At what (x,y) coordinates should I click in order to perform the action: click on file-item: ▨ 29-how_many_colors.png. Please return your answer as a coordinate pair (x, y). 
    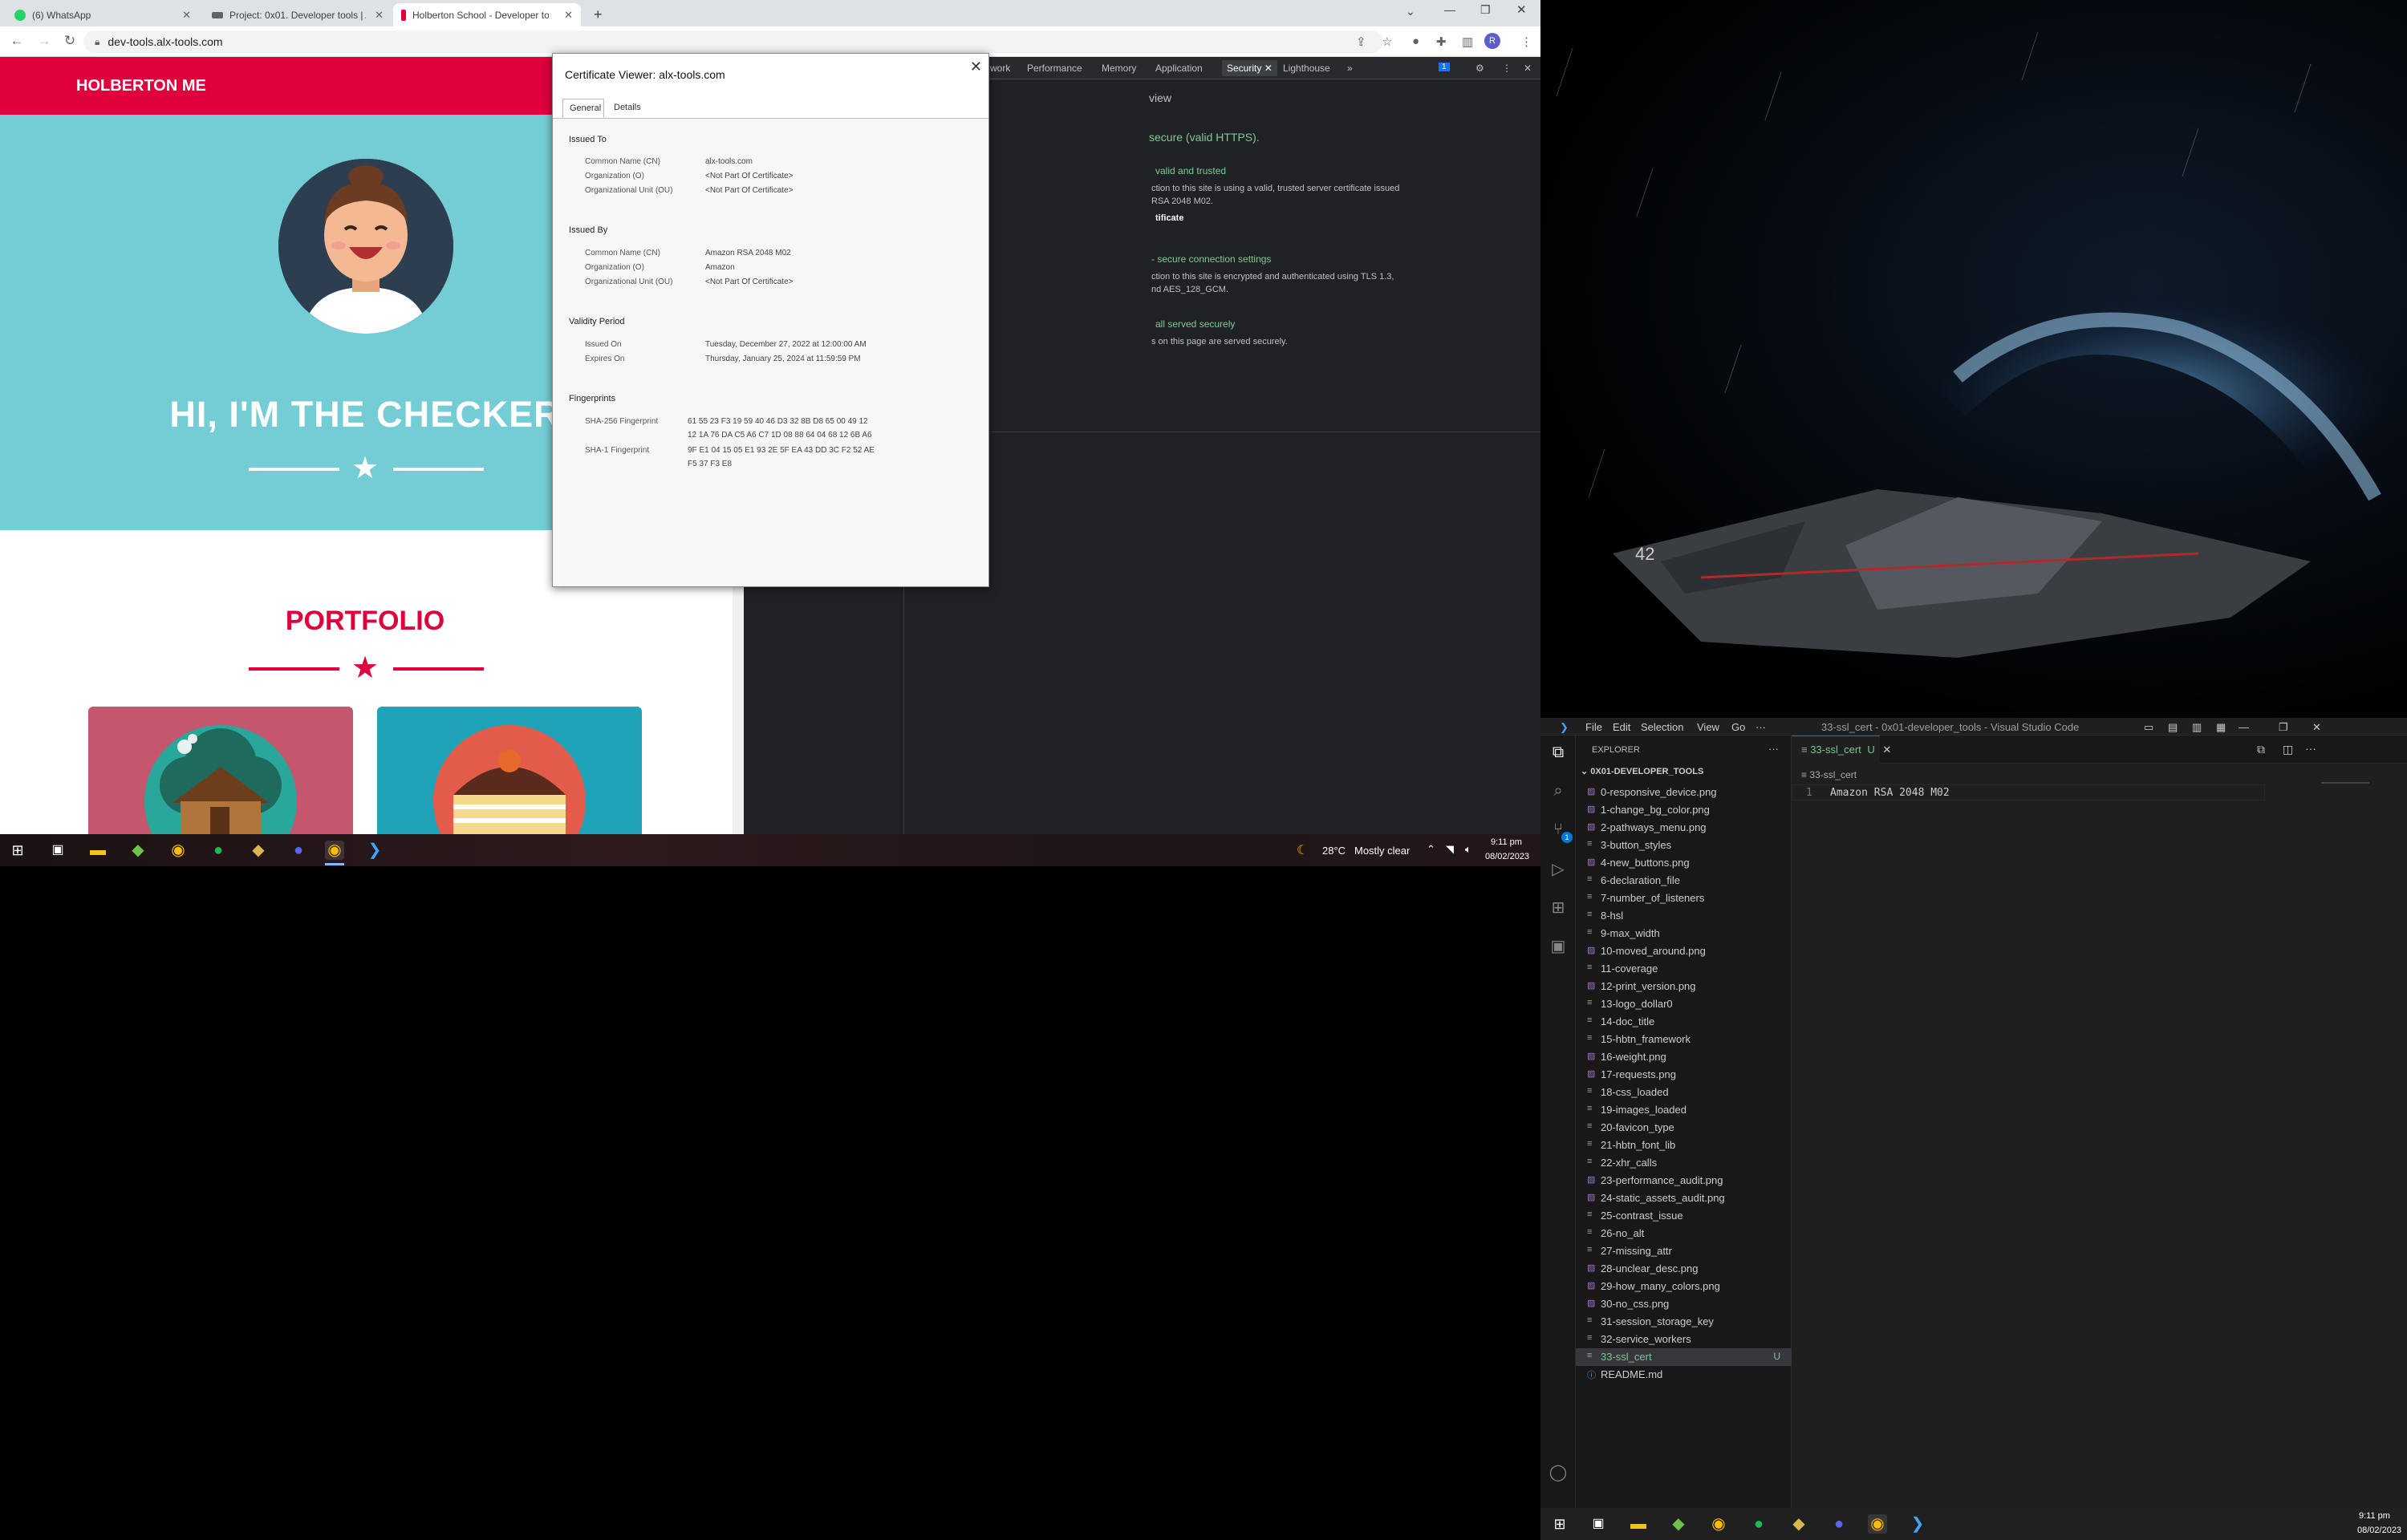
    Looking at the image, I should click on (1684, 1286).